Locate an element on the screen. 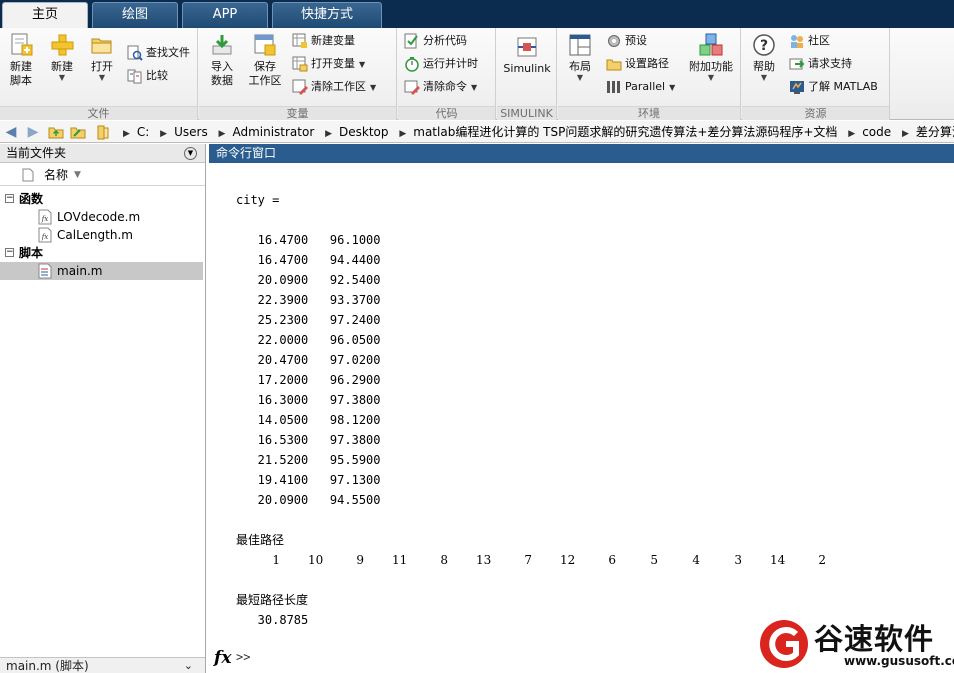  gusu-logo-icon is located at coordinates (784, 644).